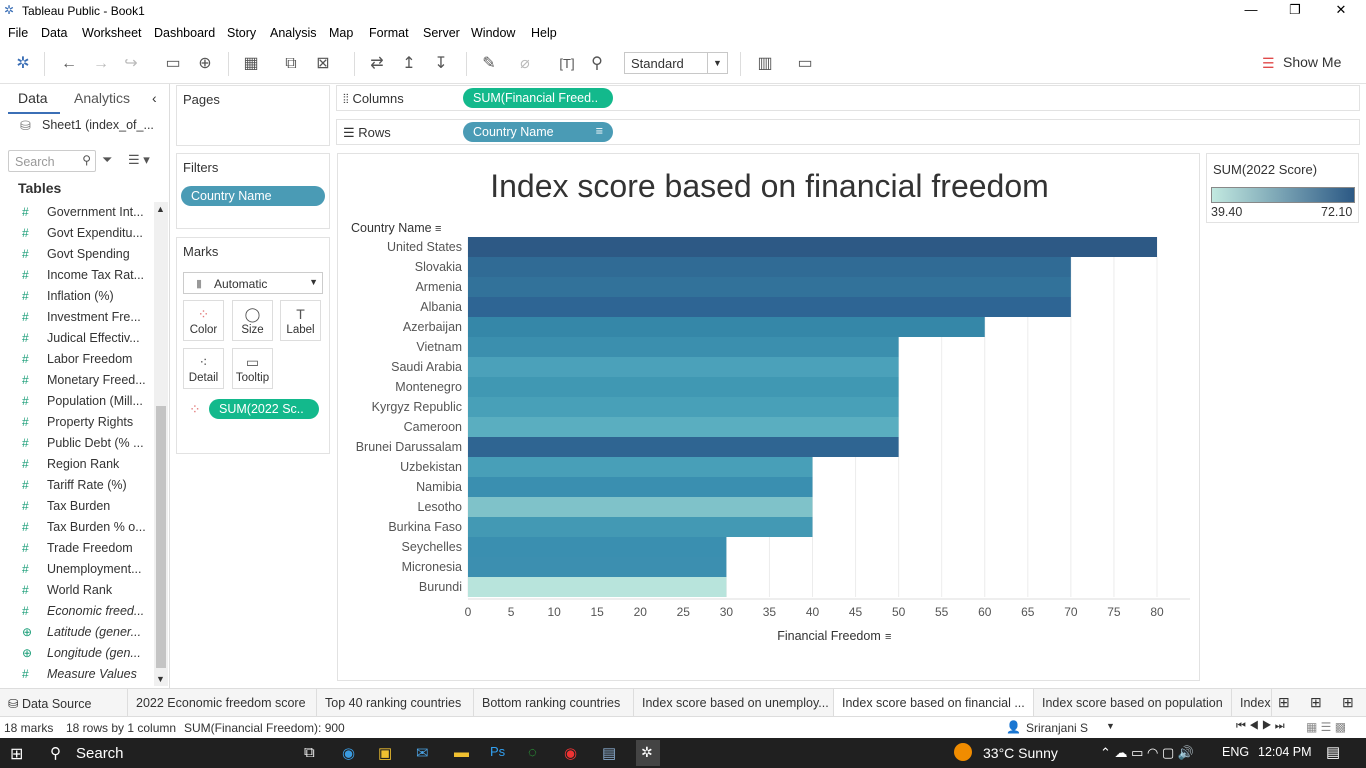 This screenshot has width=1366, height=768. What do you see at coordinates (422, 753) in the screenshot?
I see `mail-icon: ✉` at bounding box center [422, 753].